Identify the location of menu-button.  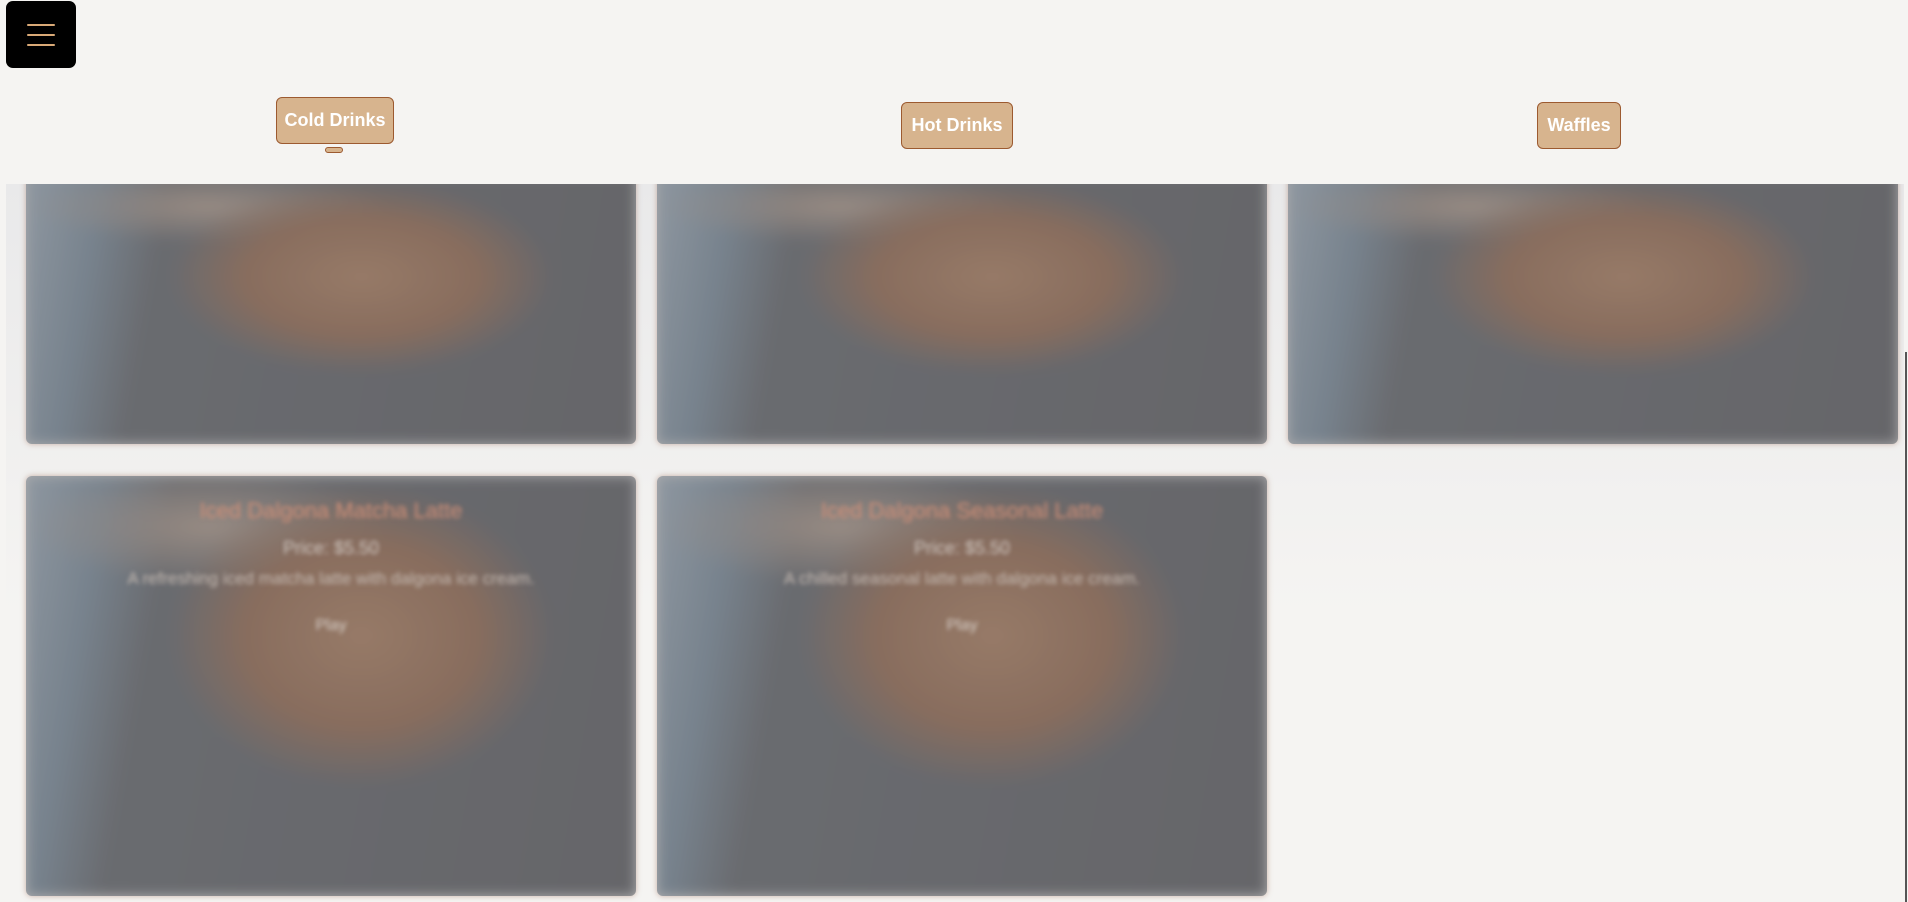
(41, 34).